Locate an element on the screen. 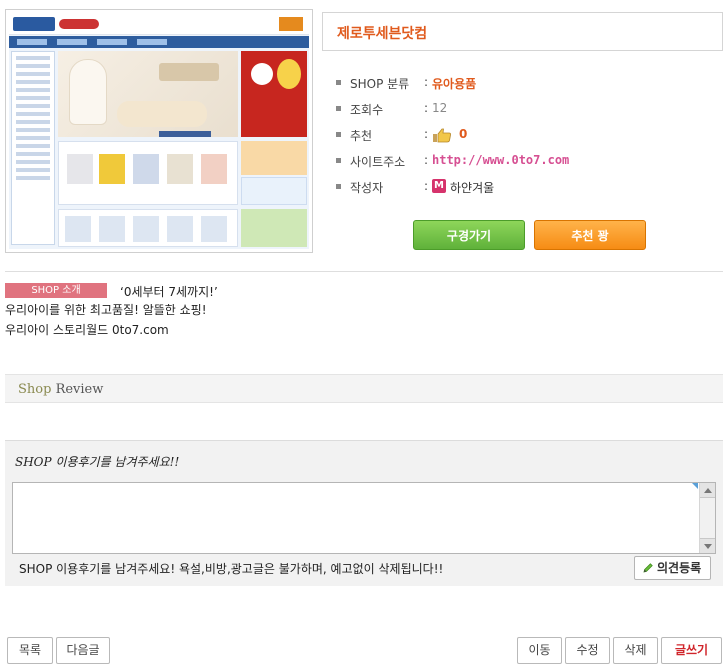 This screenshot has height=668, width=727. scroll-up-arrow-icon is located at coordinates (707, 490).